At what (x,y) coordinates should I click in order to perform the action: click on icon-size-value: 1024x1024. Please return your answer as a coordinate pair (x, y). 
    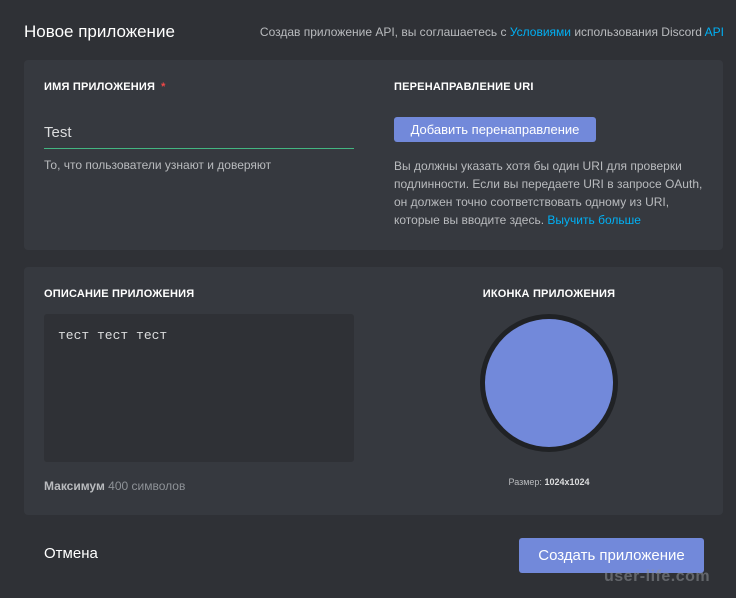
    Looking at the image, I should click on (567, 482).